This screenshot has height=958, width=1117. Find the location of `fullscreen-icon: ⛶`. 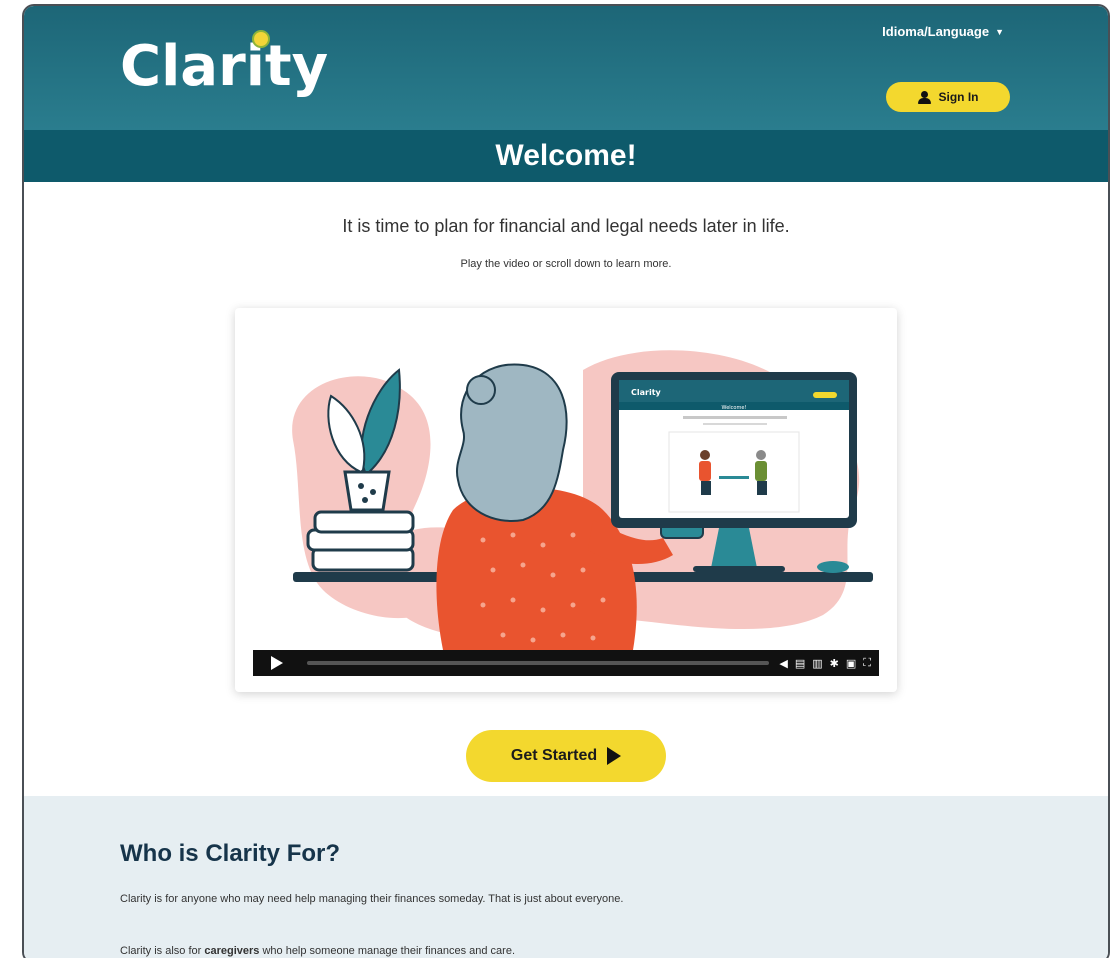

fullscreen-icon: ⛶ is located at coordinates (867, 663).